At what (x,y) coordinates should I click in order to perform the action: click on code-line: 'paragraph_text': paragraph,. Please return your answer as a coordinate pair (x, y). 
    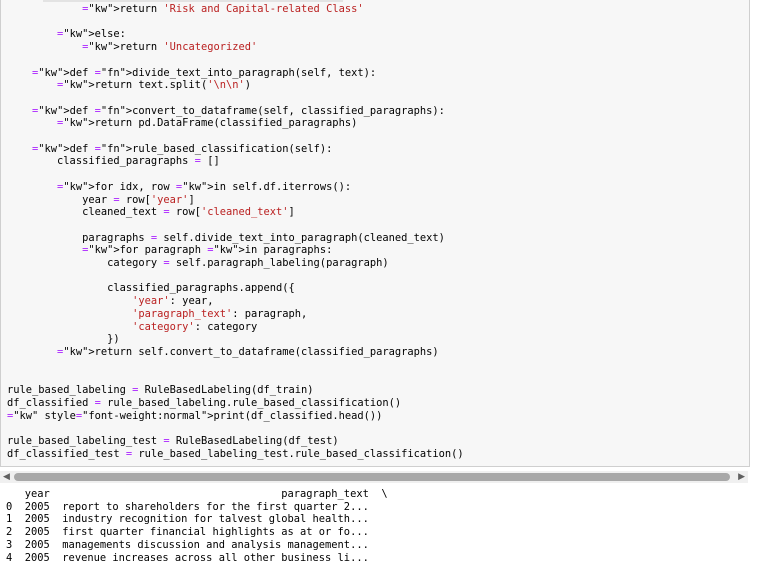
    Looking at the image, I should click on (220, 313).